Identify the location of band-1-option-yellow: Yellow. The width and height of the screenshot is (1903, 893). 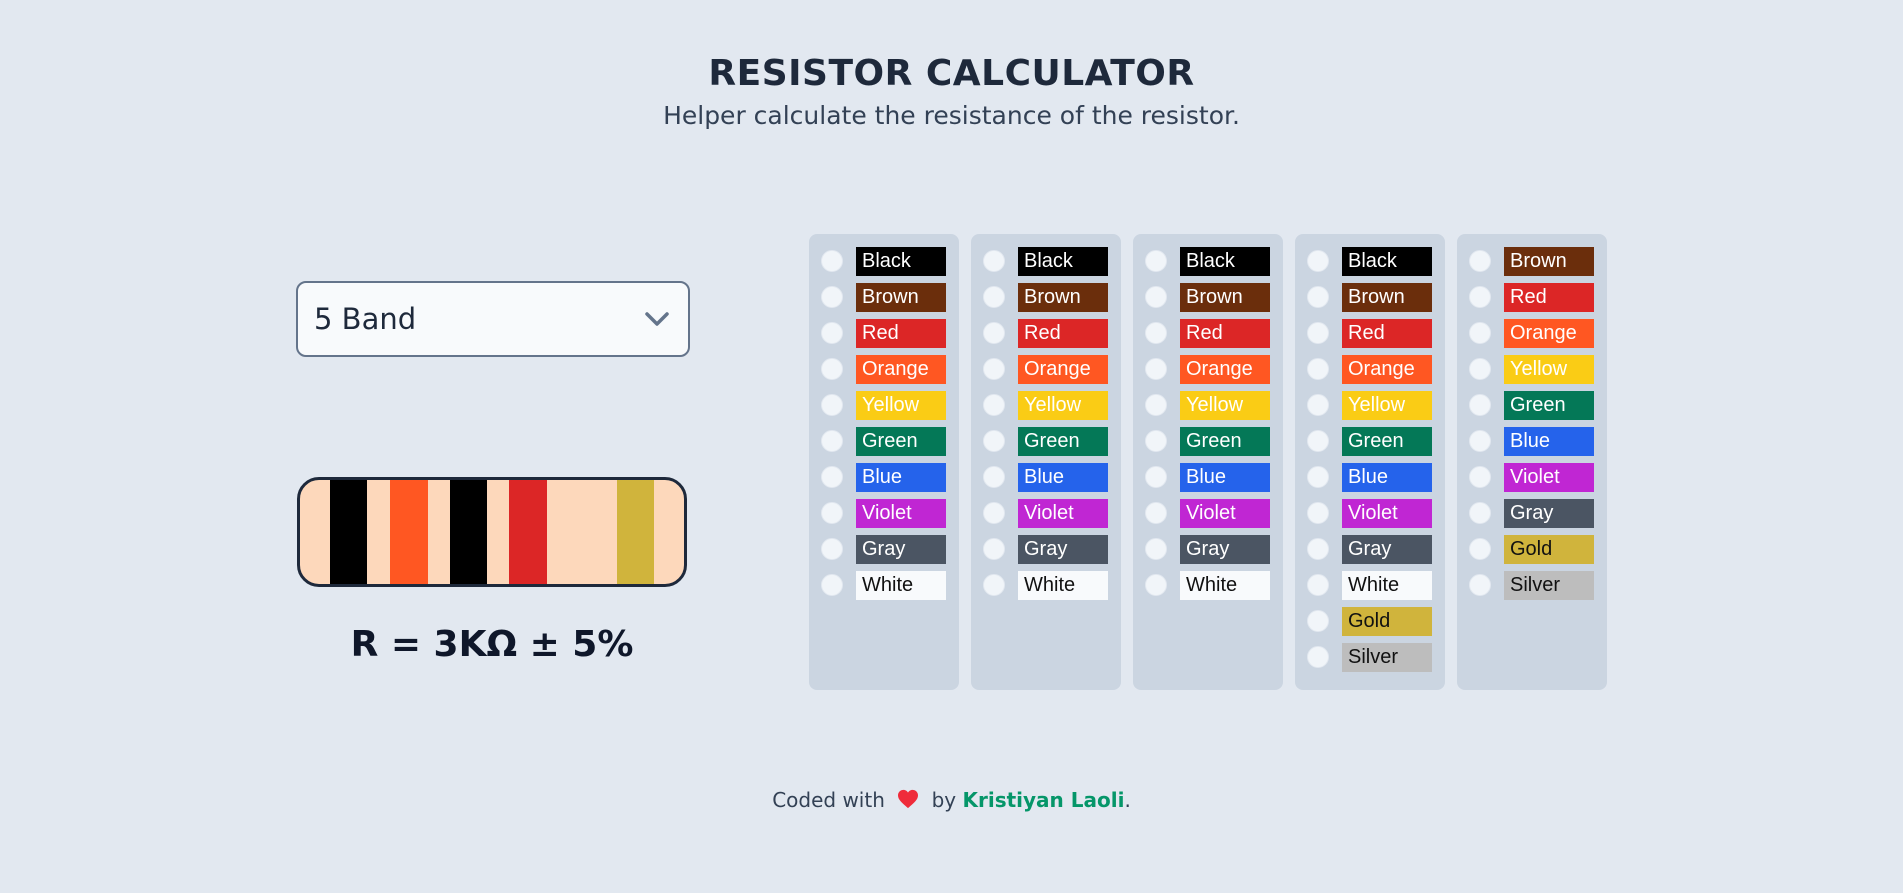
(886, 405).